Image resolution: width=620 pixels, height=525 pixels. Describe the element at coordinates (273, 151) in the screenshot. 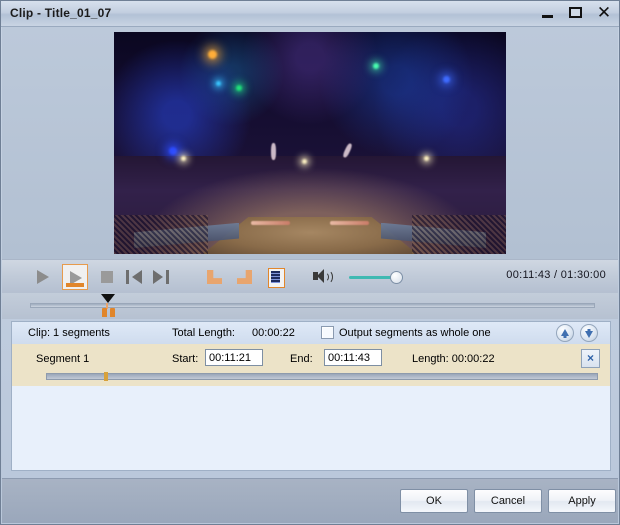

I see `video-performer-standing-left` at that location.